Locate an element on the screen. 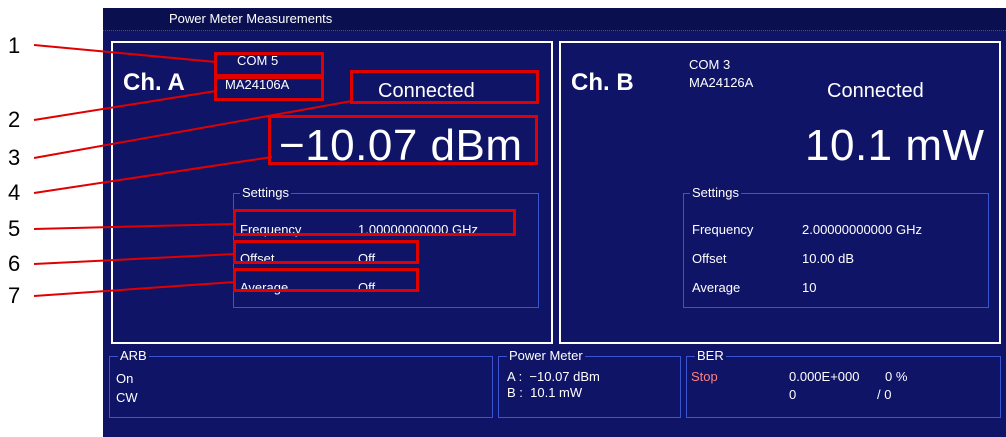 This screenshot has height=437, width=1006. highlight-frequency is located at coordinates (374, 222).